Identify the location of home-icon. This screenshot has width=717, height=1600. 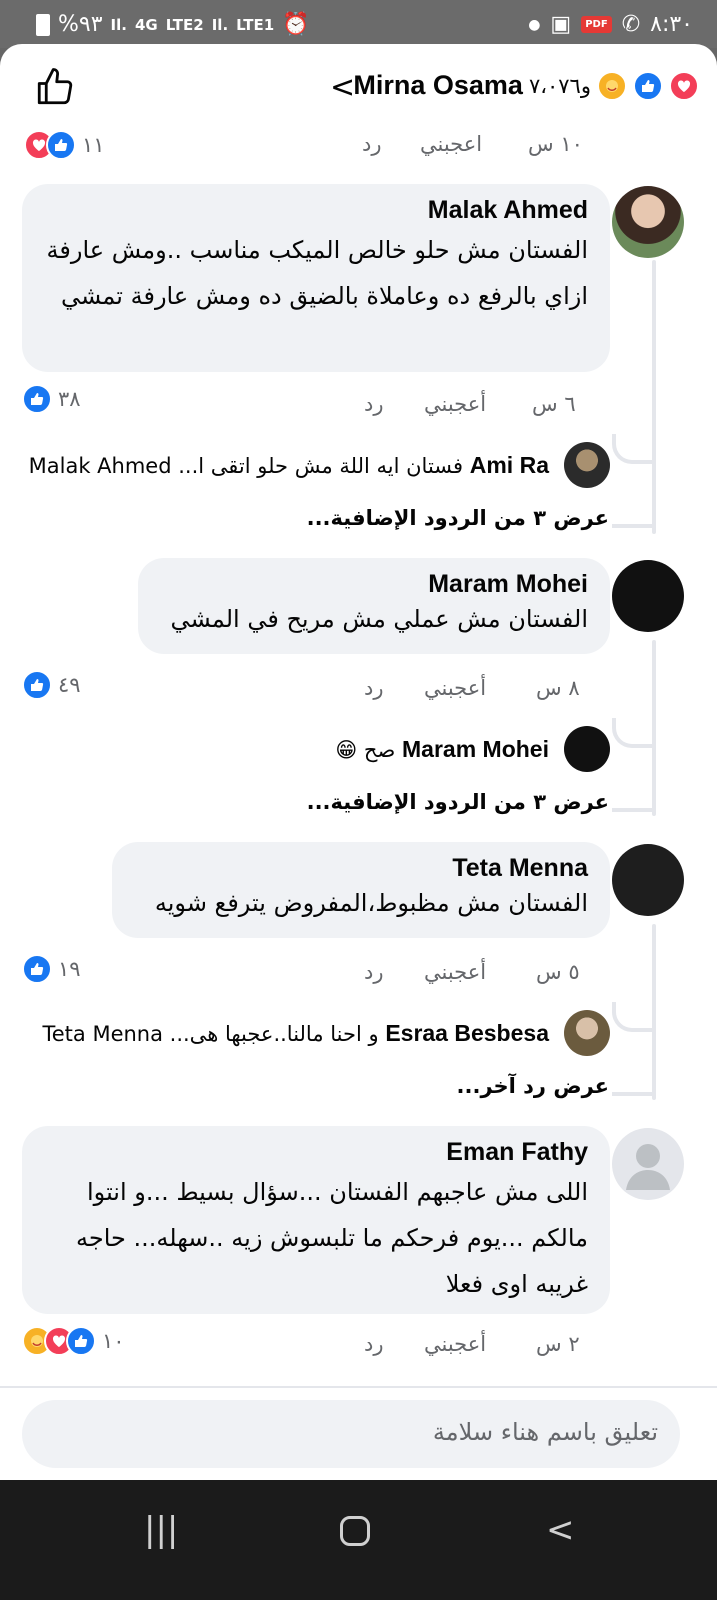
(355, 1531).